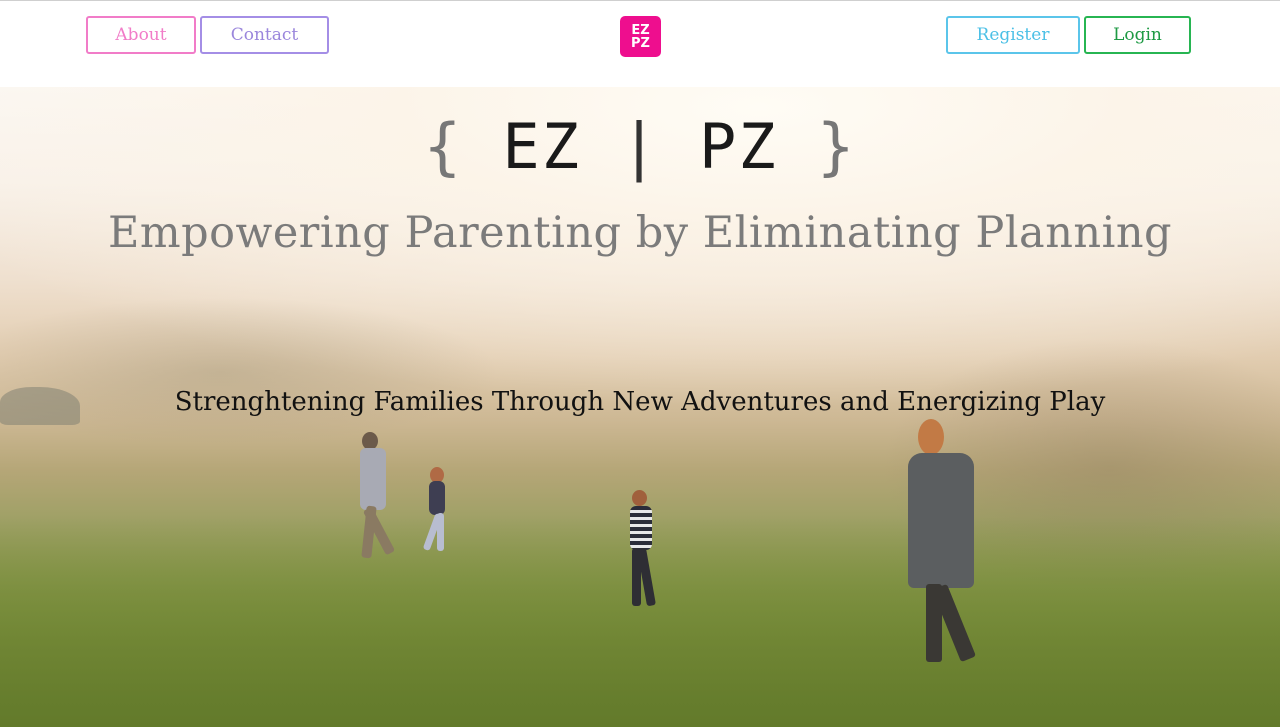  I want to click on contact-button: Contact, so click(264, 35).